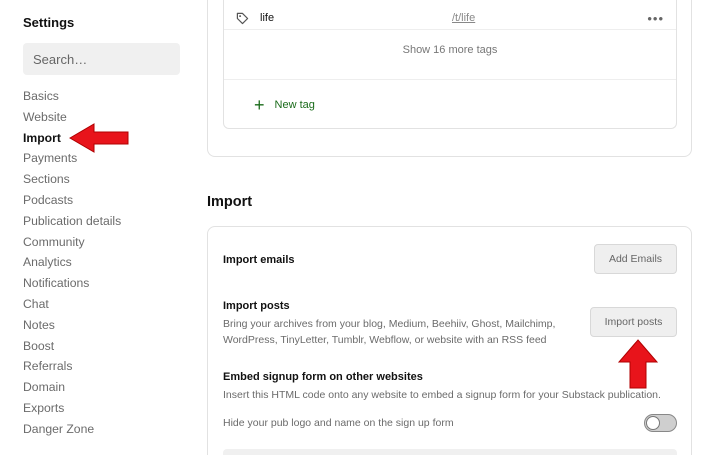 This screenshot has height=455, width=720. Describe the element at coordinates (72, 304) in the screenshot. I see `sidebar-item-chat: Chat` at that location.